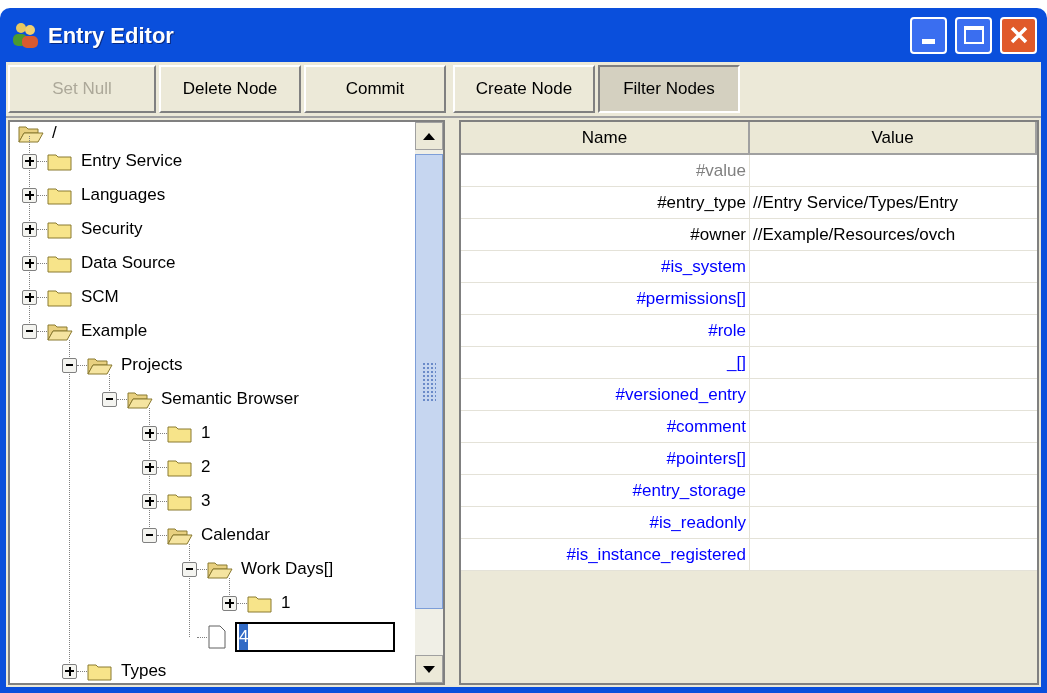 The image size is (1047, 693). Describe the element at coordinates (114, 331) in the screenshot. I see `tree-item: Example` at that location.